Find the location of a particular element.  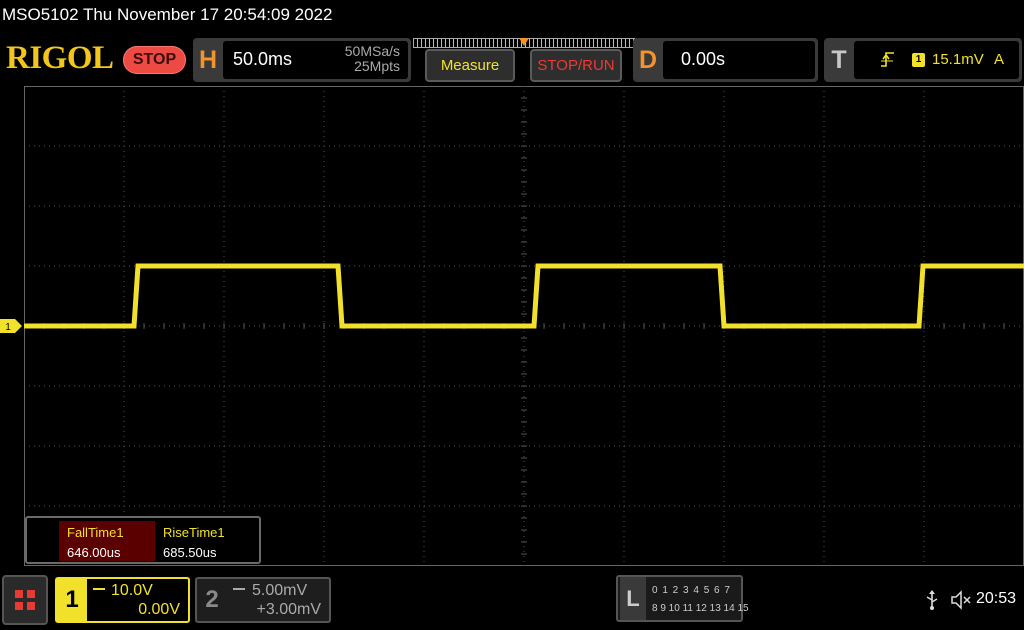

logic-channels-row2: 8 9 10 11 12 13 14 15 is located at coordinates (700, 608).